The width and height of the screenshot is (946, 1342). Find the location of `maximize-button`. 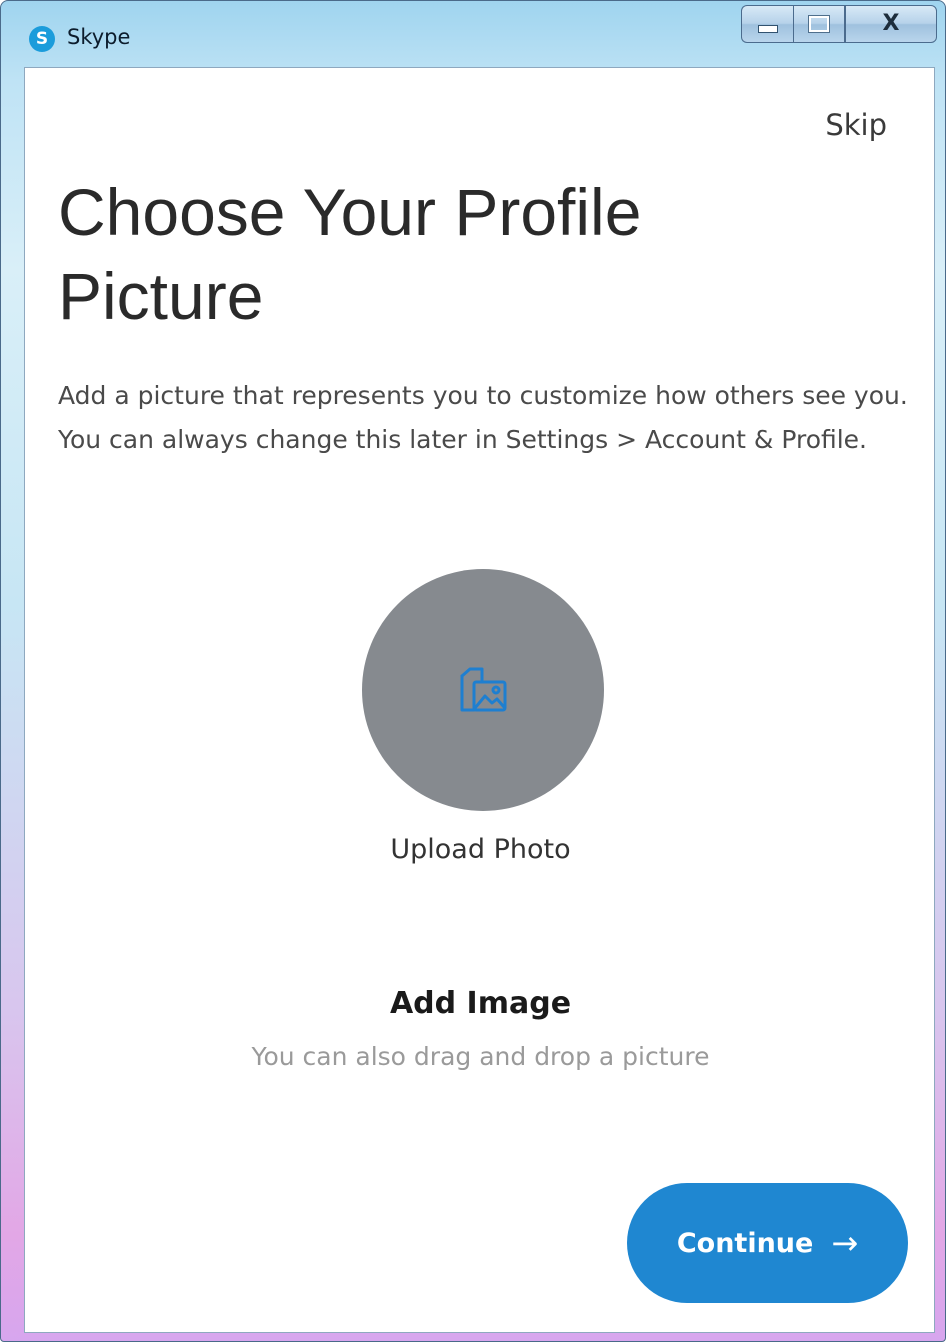

maximize-button is located at coordinates (819, 24).